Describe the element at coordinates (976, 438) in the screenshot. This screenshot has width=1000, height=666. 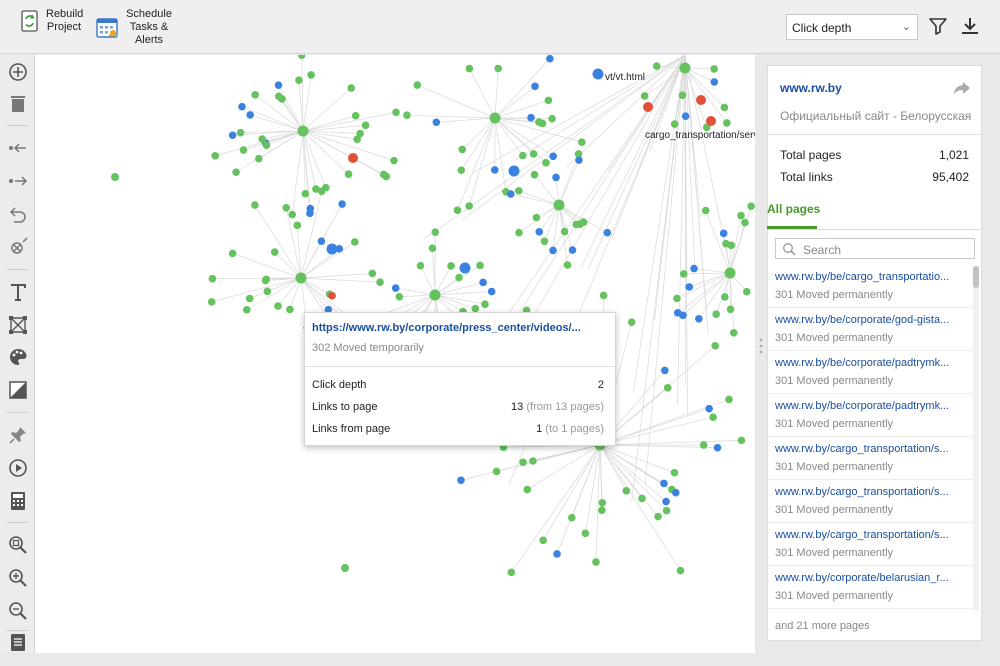
I see `list-scrollbar` at that location.